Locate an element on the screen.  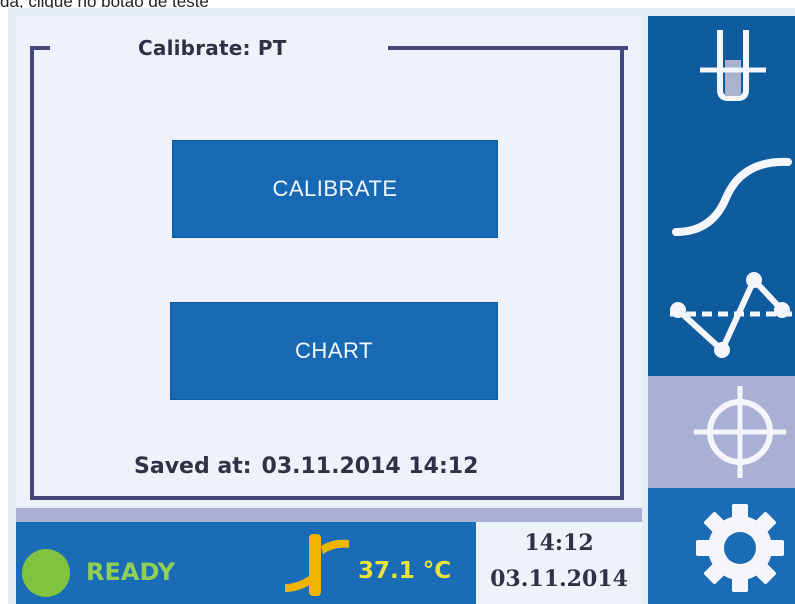
side-nav-top is located at coordinates (721, 196).